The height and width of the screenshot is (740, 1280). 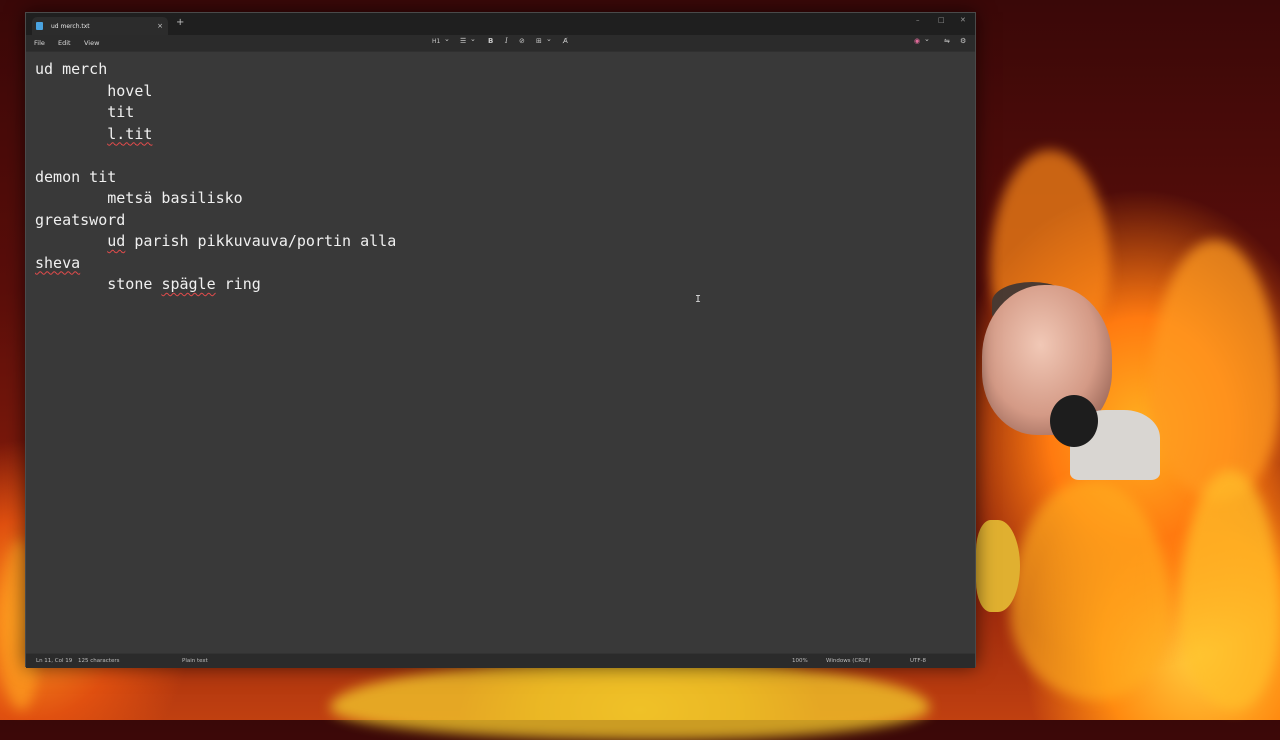 I want to click on line-text: tit, so click(x=121, y=112).